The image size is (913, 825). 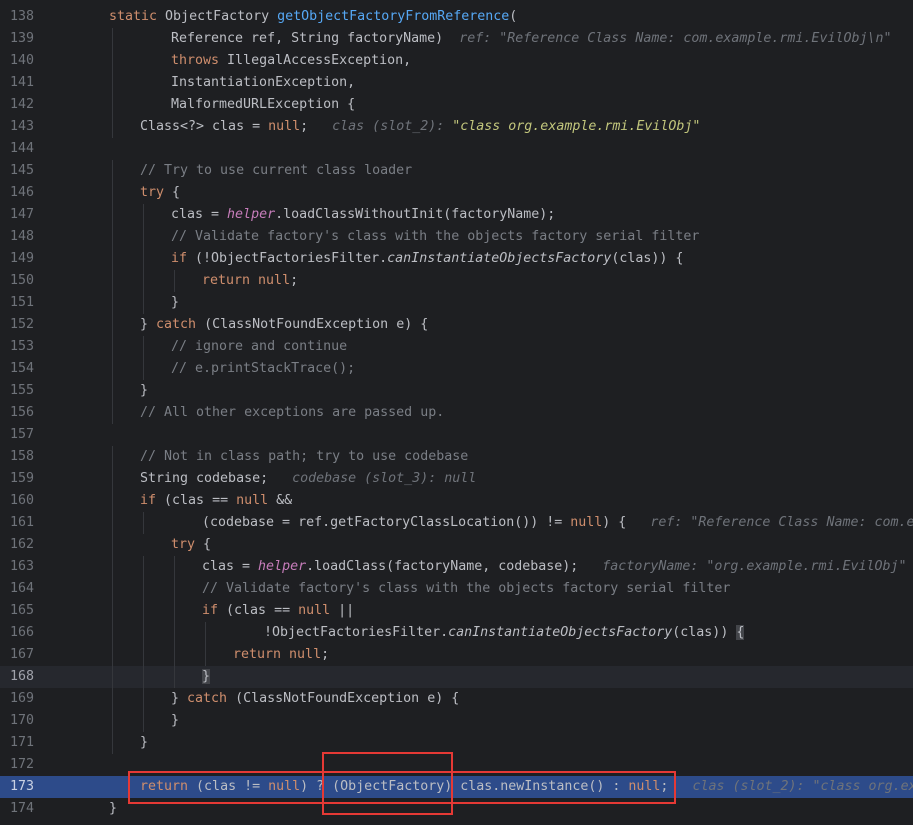 What do you see at coordinates (30, 237) in the screenshot?
I see `line-number: 148` at bounding box center [30, 237].